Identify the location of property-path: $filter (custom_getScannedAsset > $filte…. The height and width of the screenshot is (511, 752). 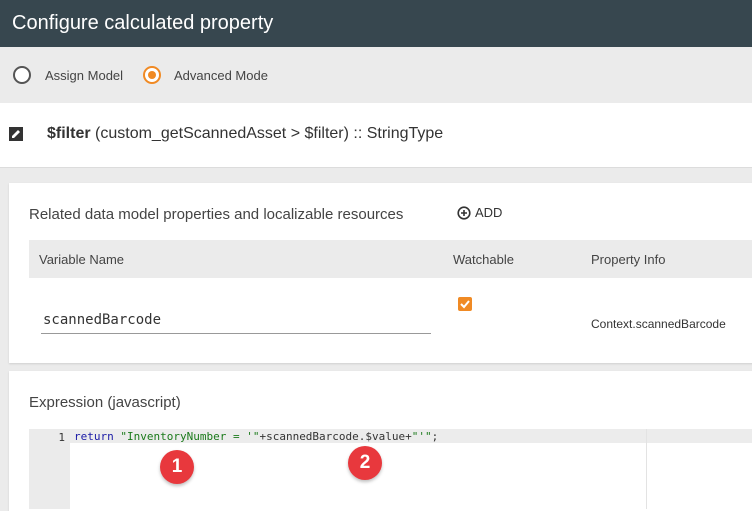
(245, 134).